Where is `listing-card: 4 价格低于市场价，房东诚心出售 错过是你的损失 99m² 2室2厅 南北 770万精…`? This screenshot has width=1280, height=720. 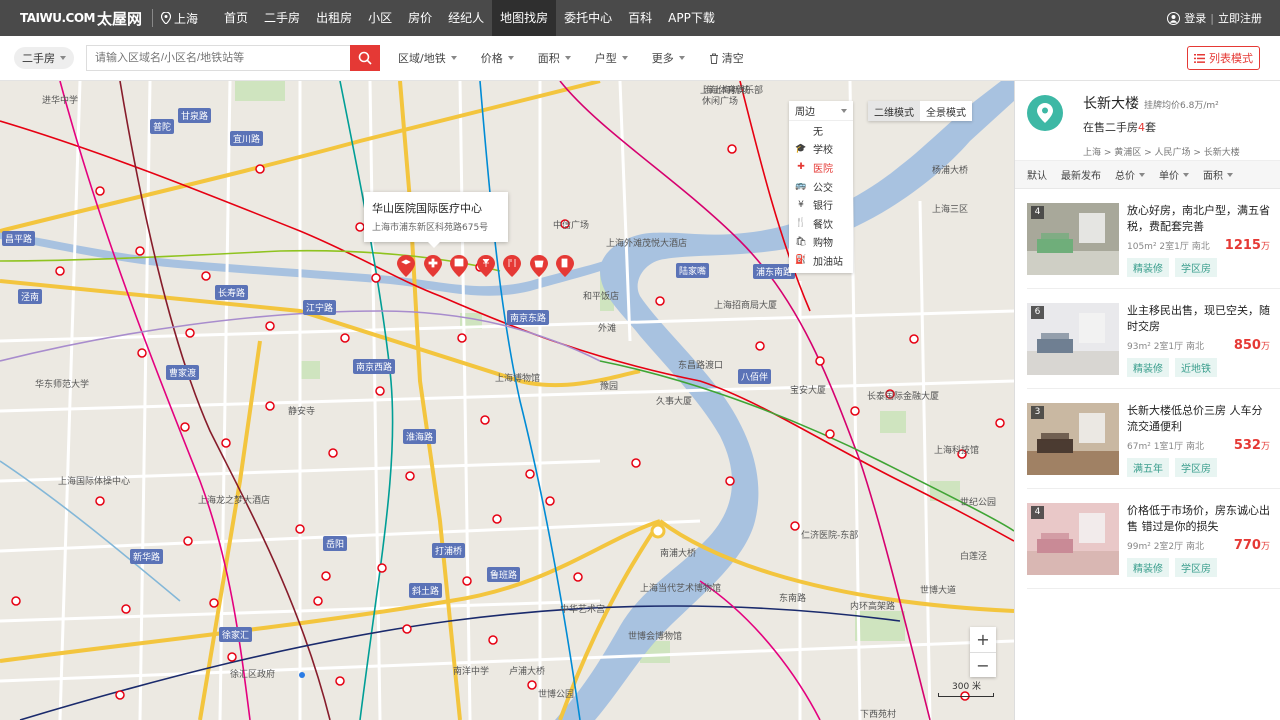
listing-card: 4 价格低于市场价，房东诚心出售 错过是你的损失 99m² 2室2厅 南北 770万精… is located at coordinates (1153, 539).